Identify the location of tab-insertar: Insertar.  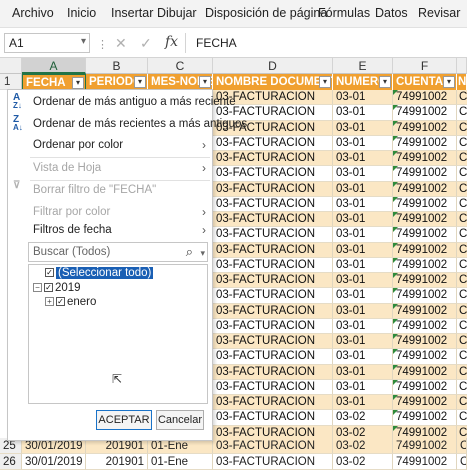
(132, 13).